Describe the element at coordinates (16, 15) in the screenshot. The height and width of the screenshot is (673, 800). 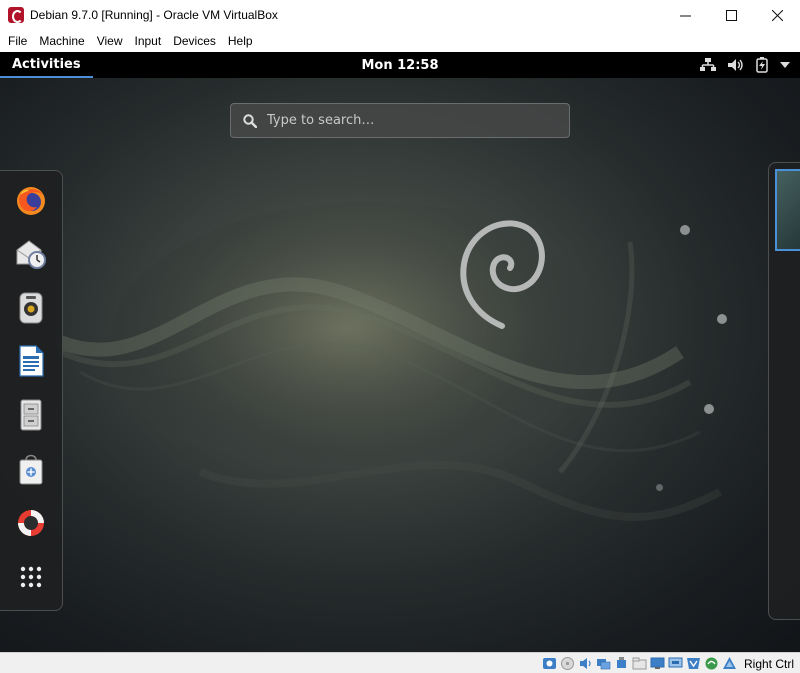
I see `virtualbox-app-icon` at that location.